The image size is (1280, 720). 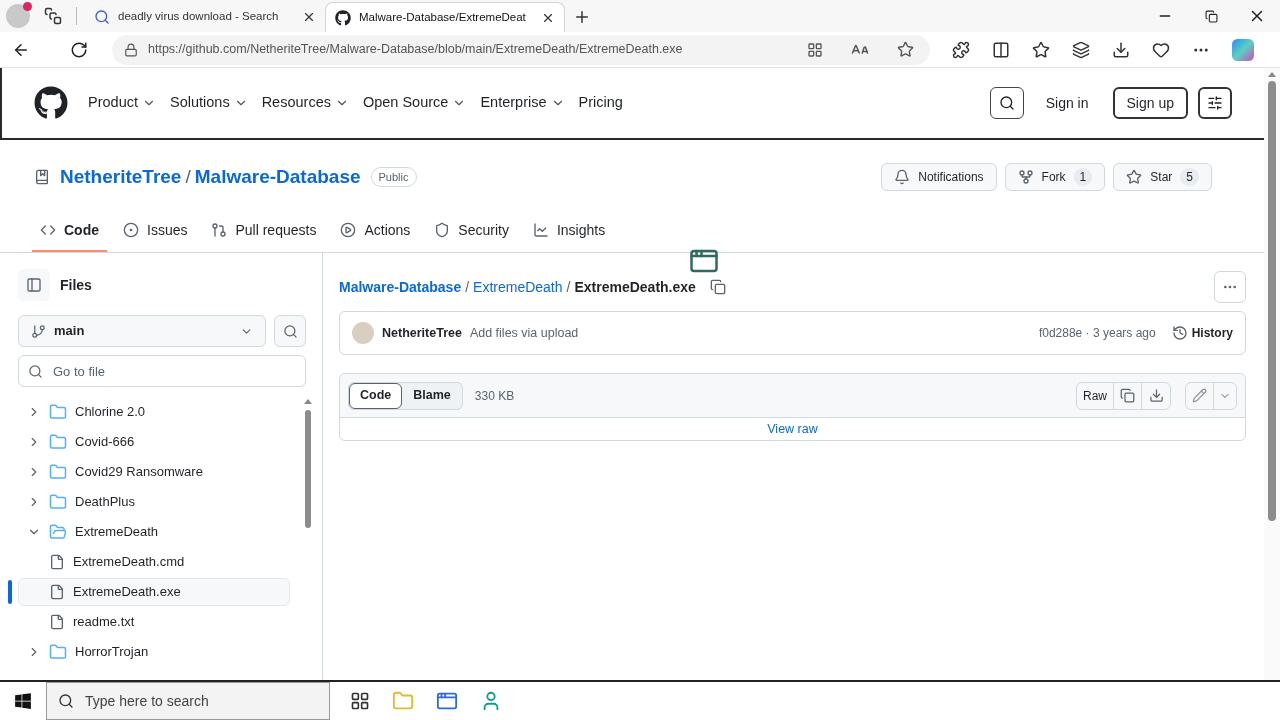 What do you see at coordinates (264, 231) in the screenshot?
I see `repo-tab: Pull requests` at bounding box center [264, 231].